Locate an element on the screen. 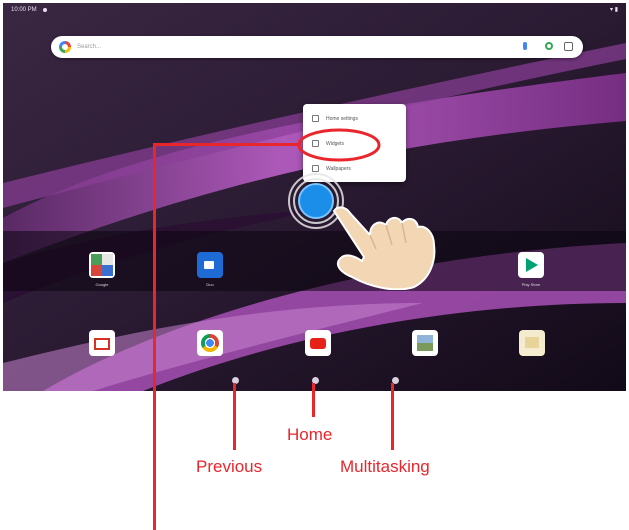  ai-mode-icon is located at coordinates (568, 46).